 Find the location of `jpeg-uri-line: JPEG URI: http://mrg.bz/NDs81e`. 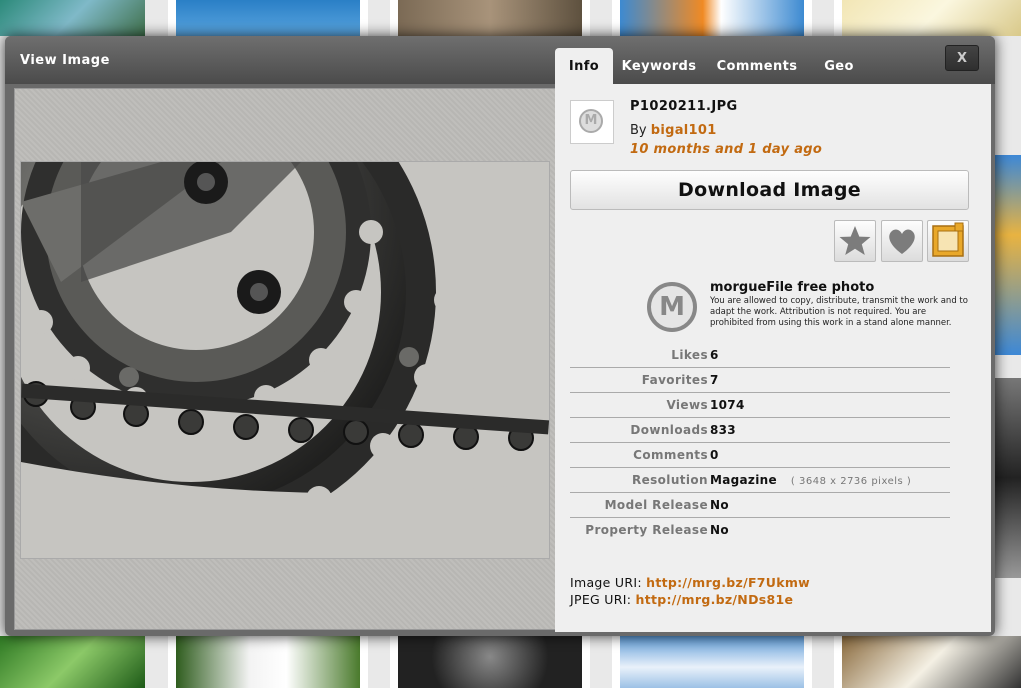

jpeg-uri-line: JPEG URI: http://mrg.bz/NDs81e is located at coordinates (681, 599).